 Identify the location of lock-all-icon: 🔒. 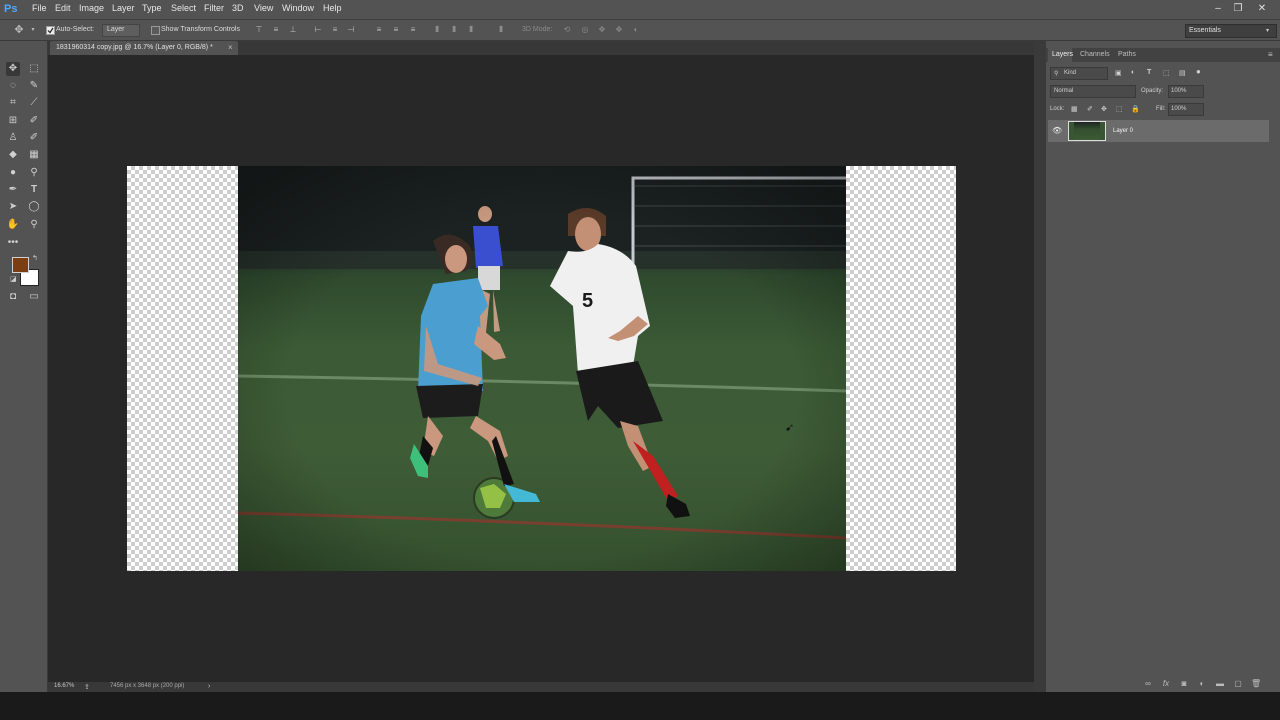
(1135, 109).